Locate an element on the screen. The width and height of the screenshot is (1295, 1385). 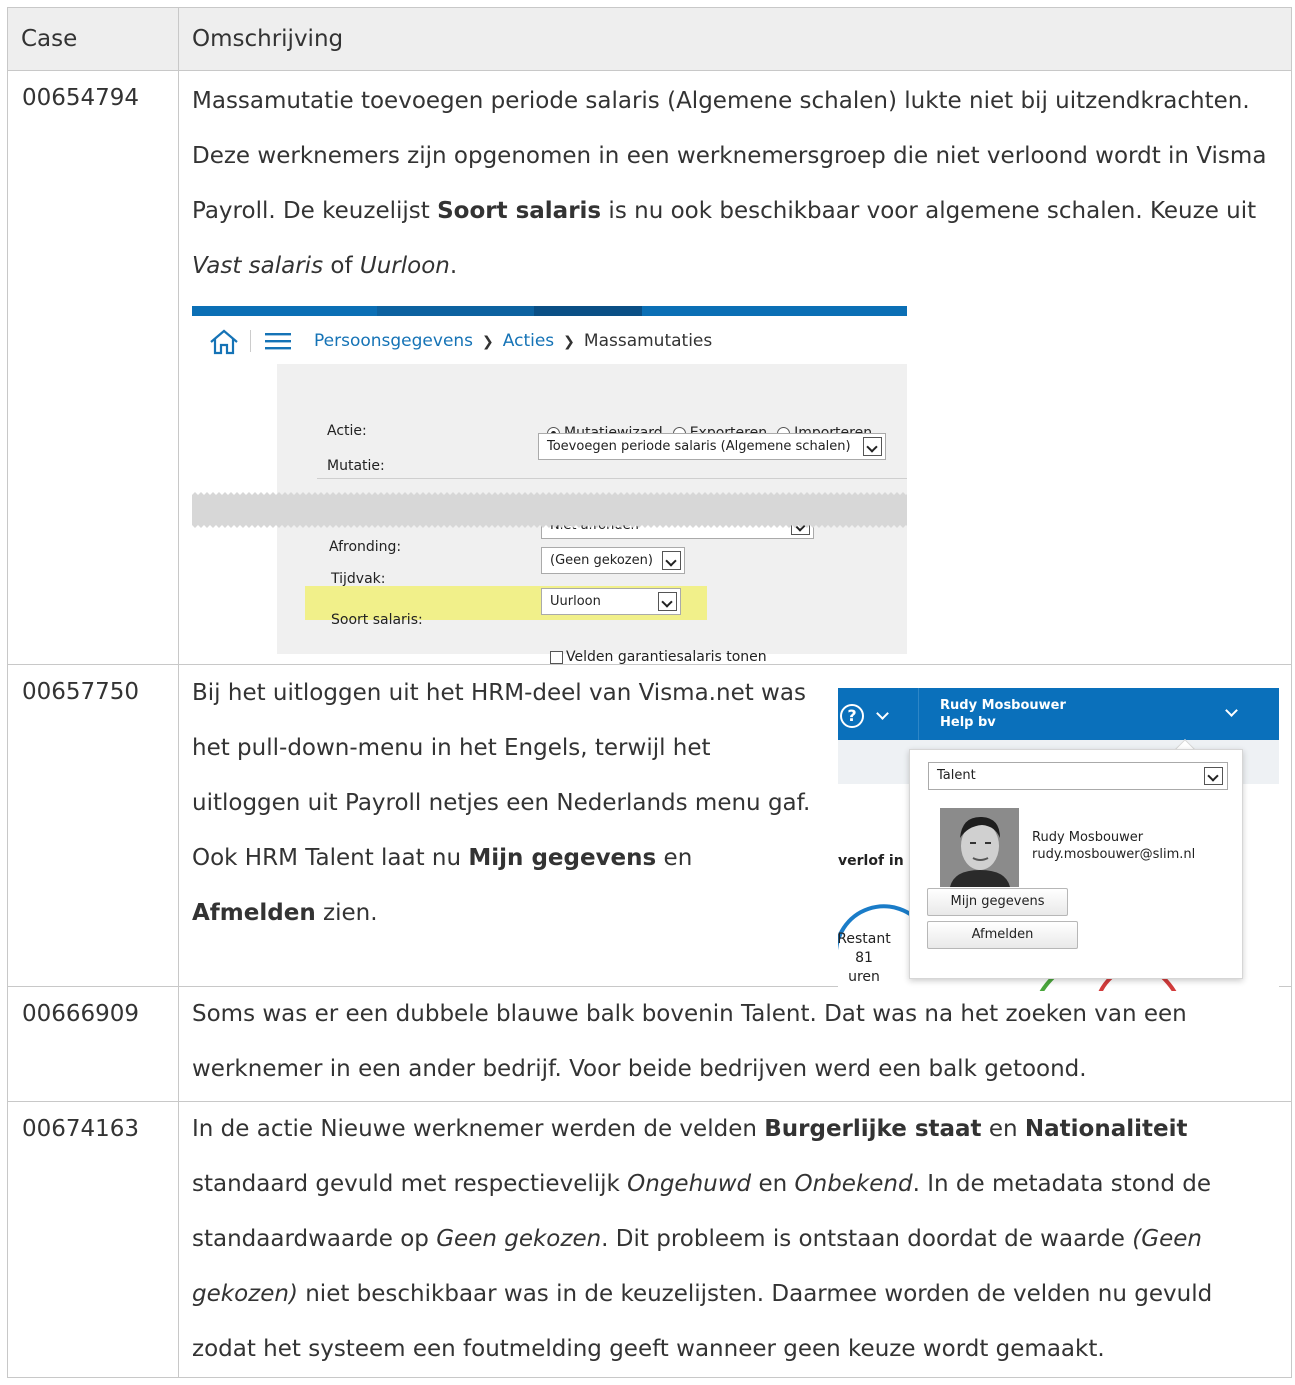
bold-term: Soort salaris is located at coordinates (519, 211).